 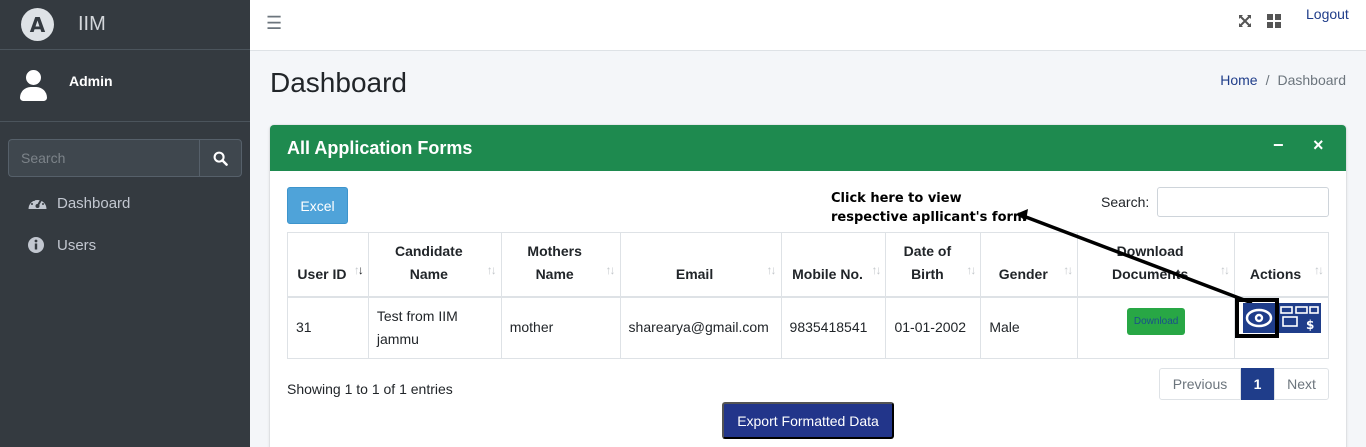 What do you see at coordinates (77, 245) in the screenshot?
I see `sidebar-item-label: Users` at bounding box center [77, 245].